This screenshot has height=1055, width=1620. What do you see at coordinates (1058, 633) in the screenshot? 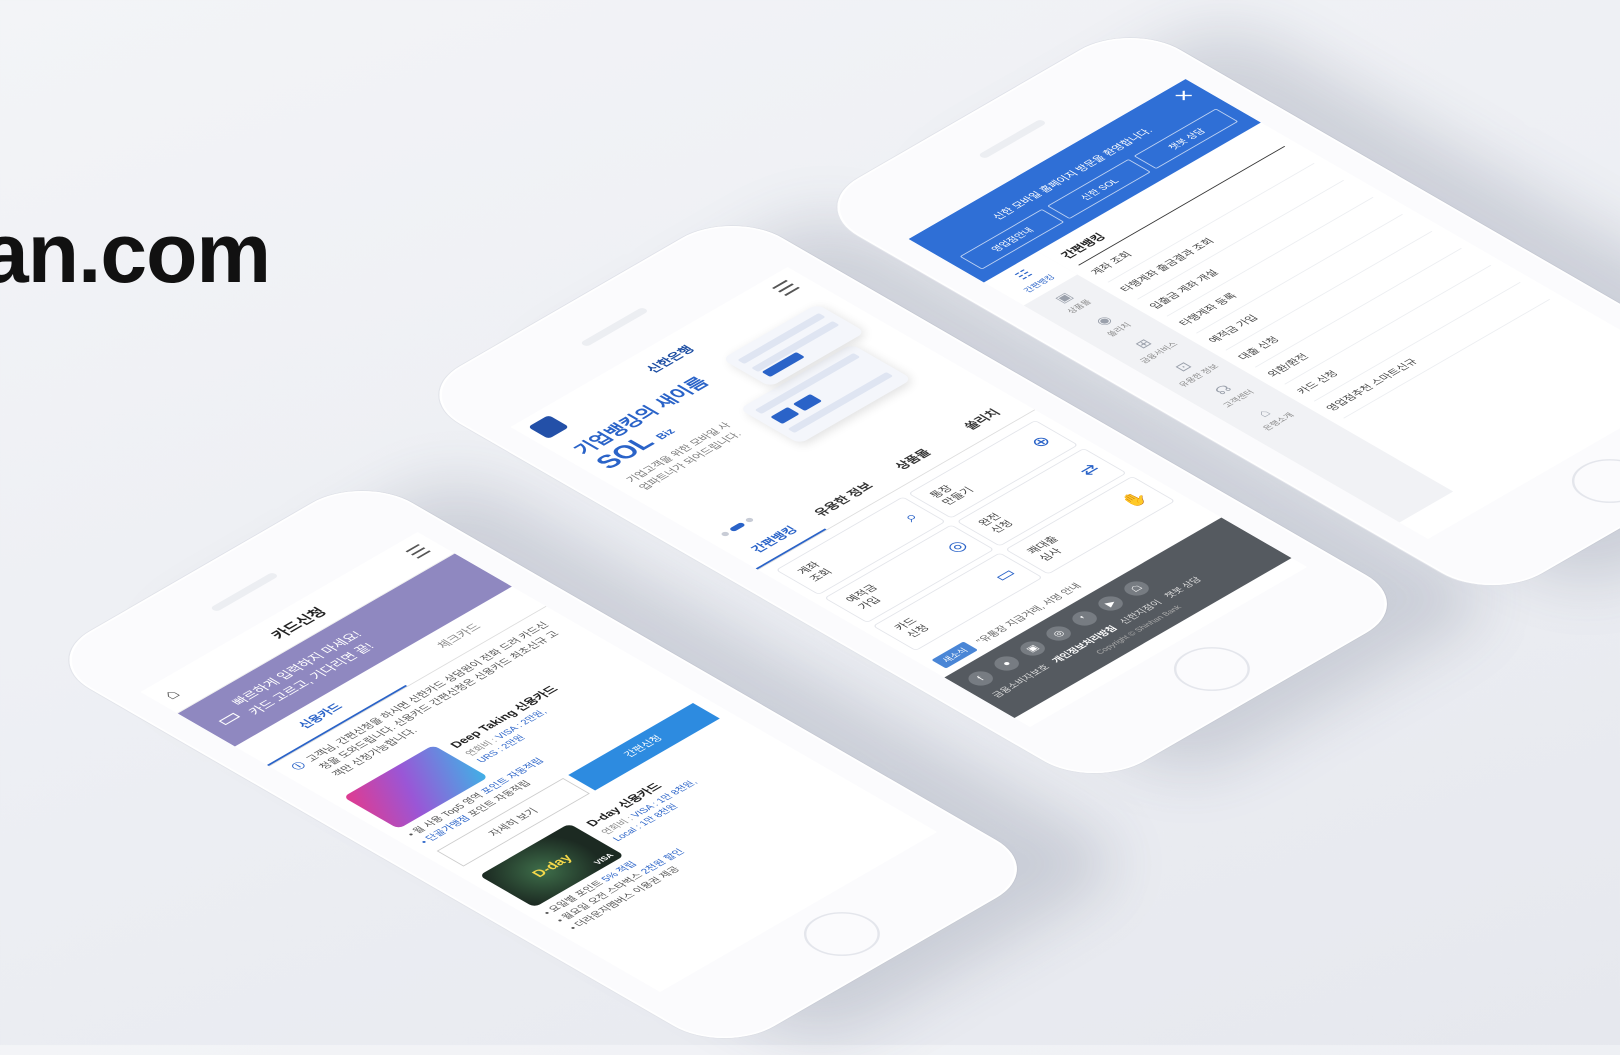
I see `instagram-icon: ◎` at bounding box center [1058, 633].